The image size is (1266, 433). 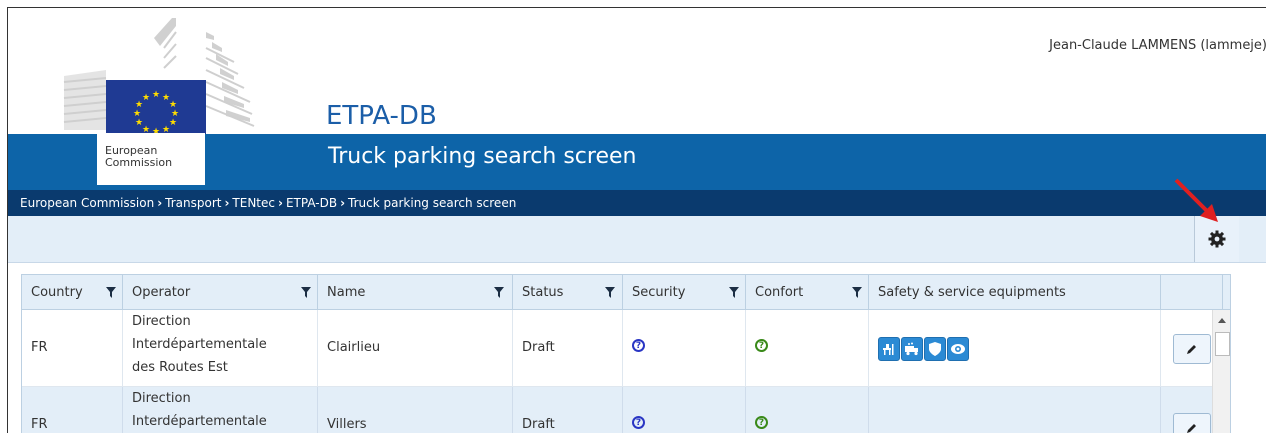 I want to click on user-name: Jean-Claude LAMMENS (lammeje), so click(x=1157, y=45).